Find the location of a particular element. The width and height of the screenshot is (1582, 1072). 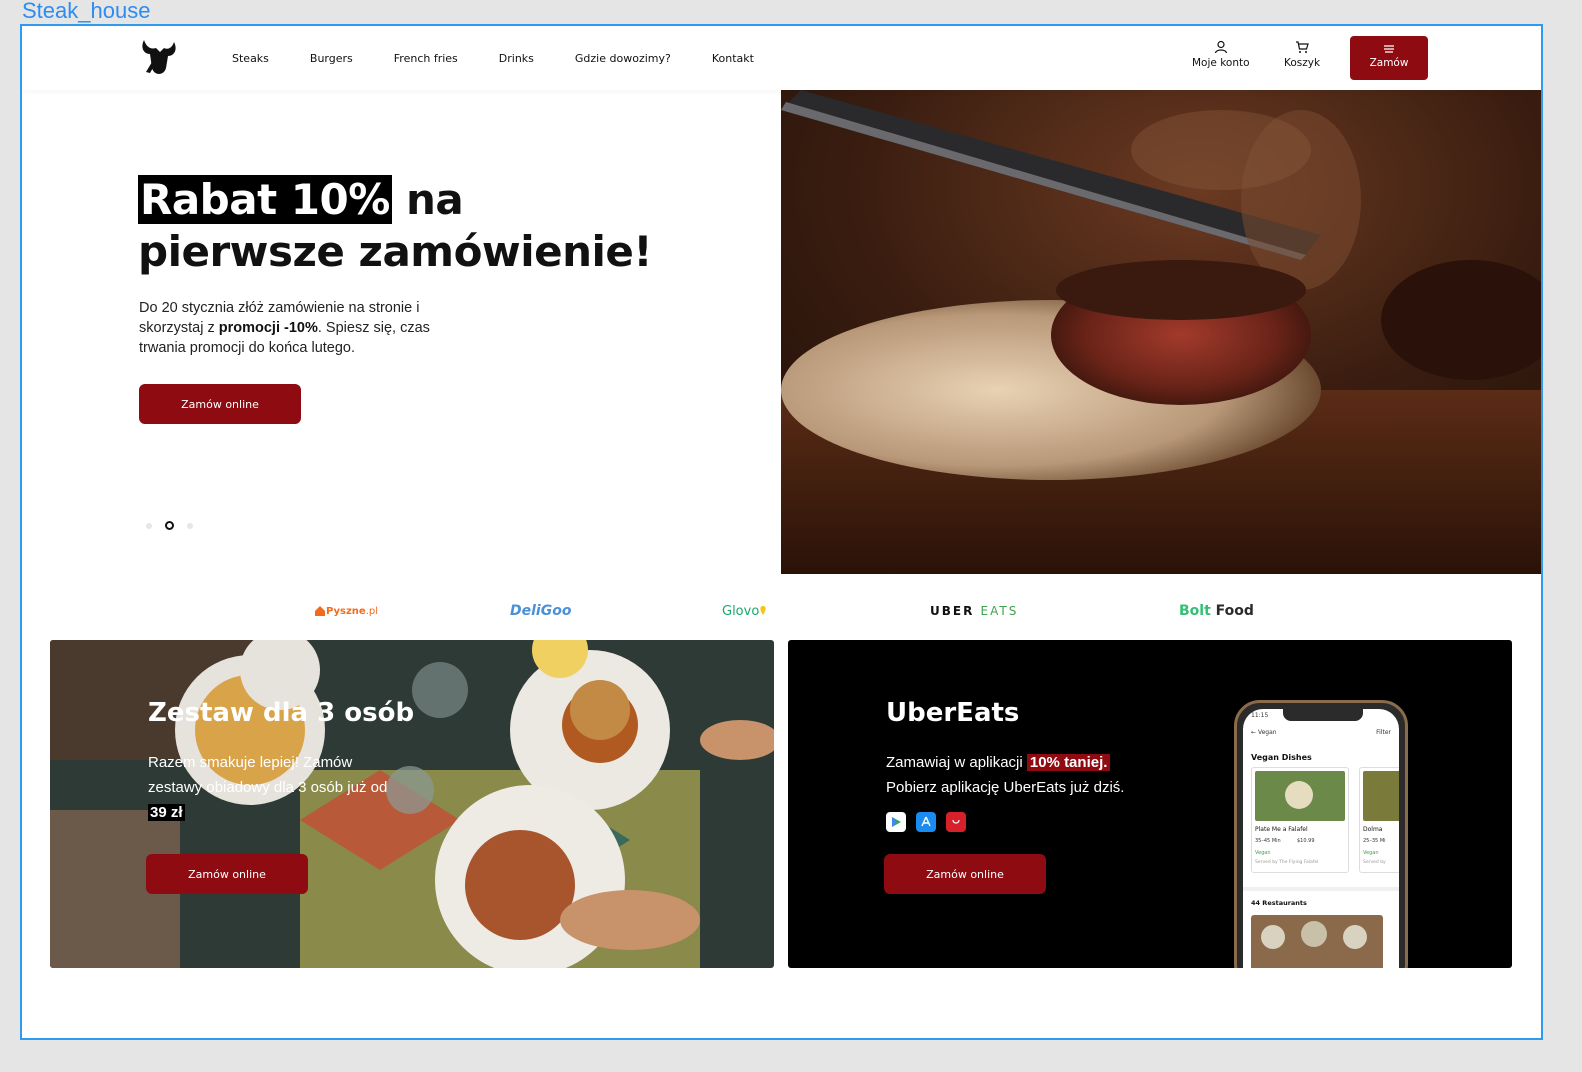

bull-logo-icon is located at coordinates (159, 58).